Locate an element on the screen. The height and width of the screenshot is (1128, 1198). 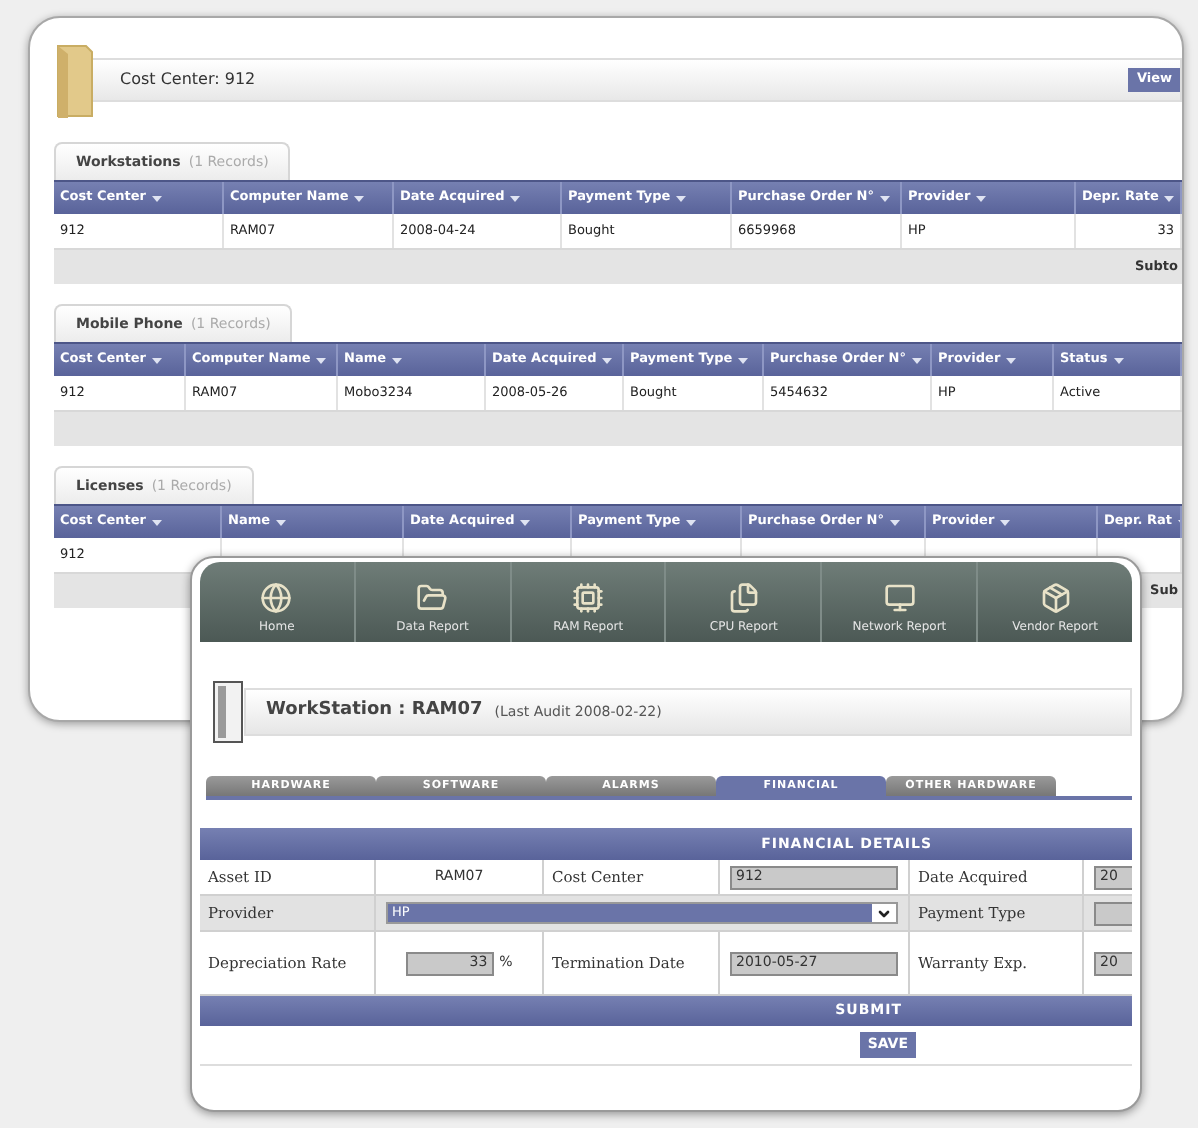
workstation-title: WorkStation : RAM07 is located at coordinates (374, 711).